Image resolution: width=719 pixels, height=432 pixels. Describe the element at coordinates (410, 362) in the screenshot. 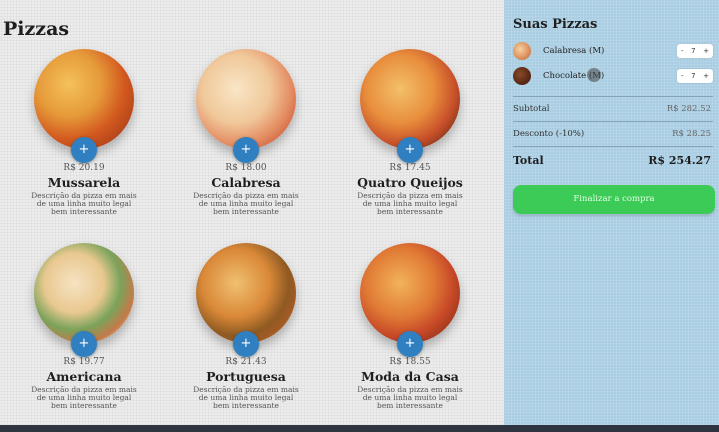

I see `pizza-price: R$ 18.55` at that location.